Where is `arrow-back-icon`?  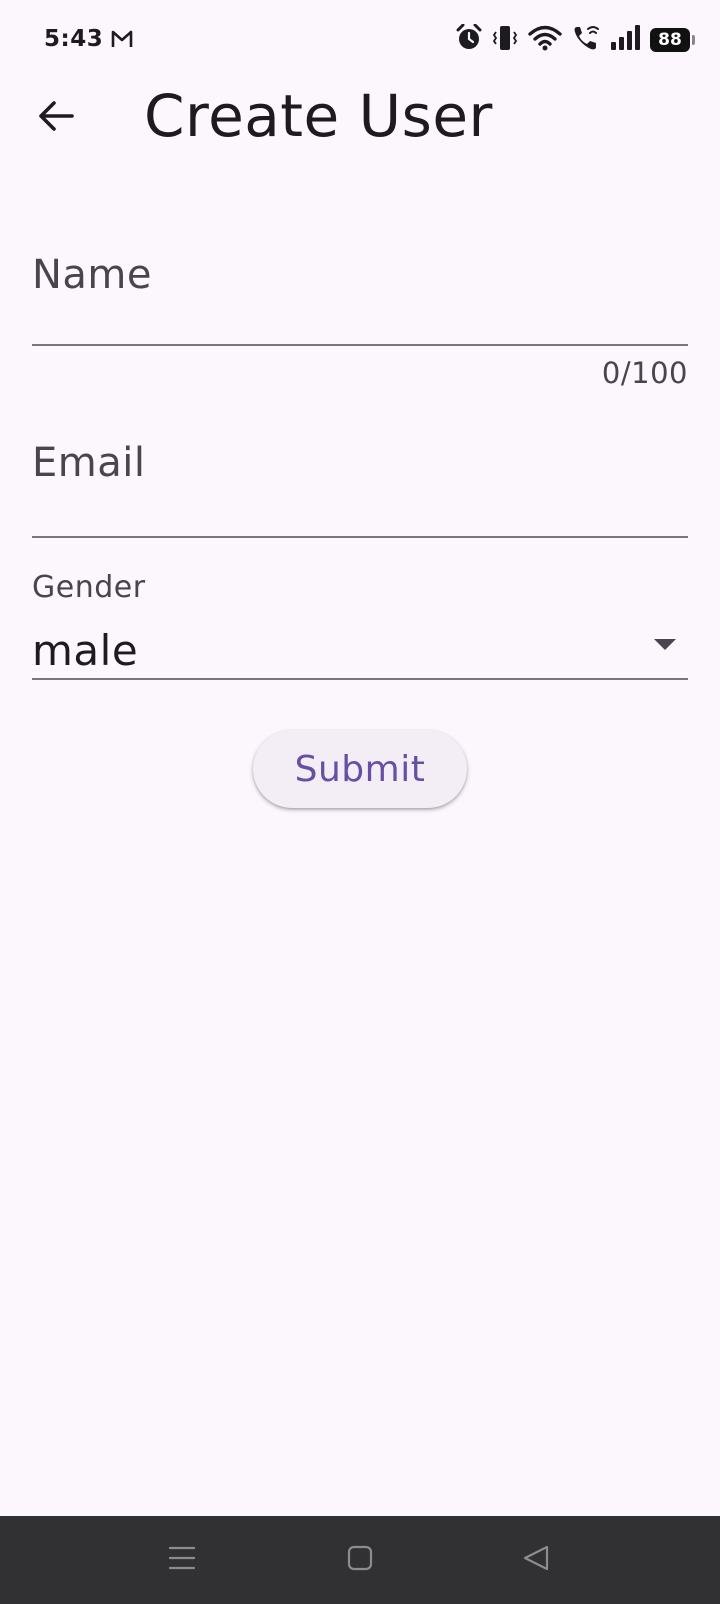
arrow-back-icon is located at coordinates (56, 118).